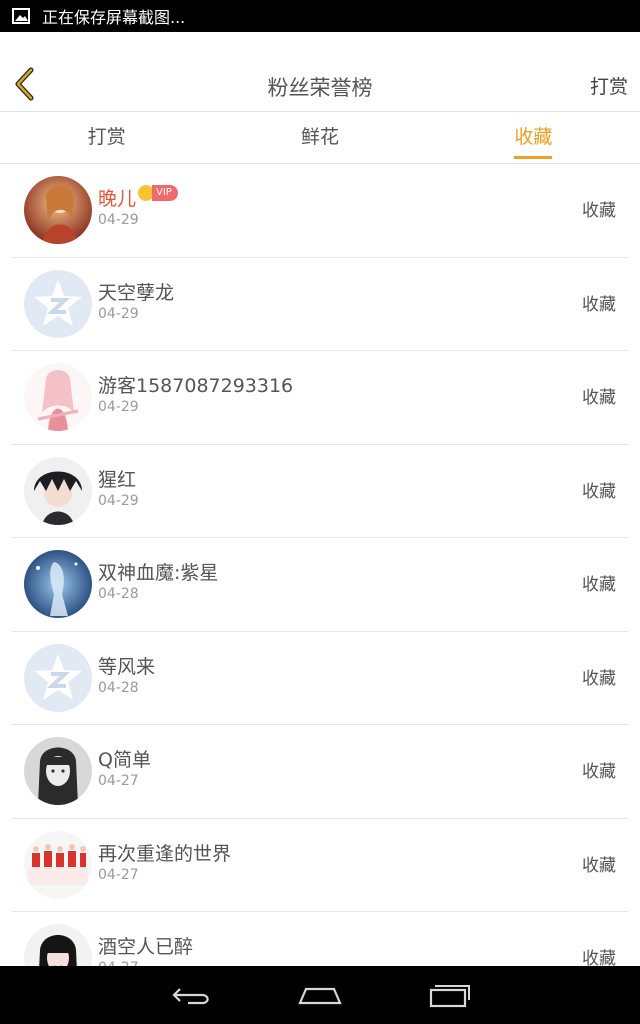 The image size is (640, 1024). What do you see at coordinates (320, 72) in the screenshot?
I see `top-bar: 粉丝荣誉榜 打赏` at bounding box center [320, 72].